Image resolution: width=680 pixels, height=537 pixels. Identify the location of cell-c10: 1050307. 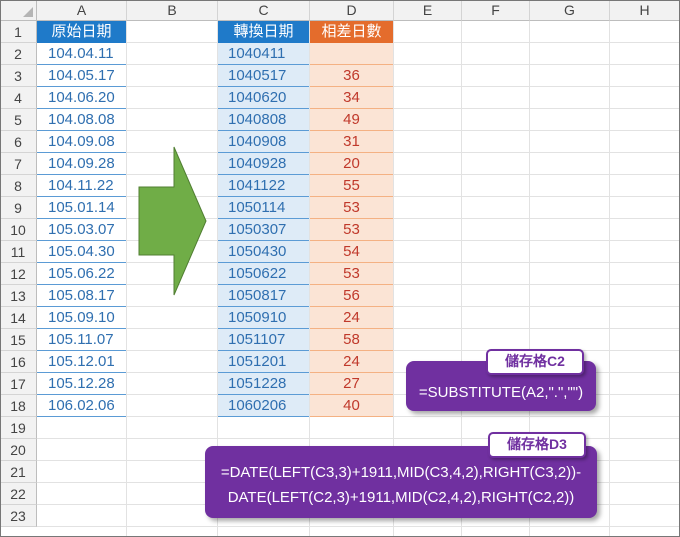
(263, 230).